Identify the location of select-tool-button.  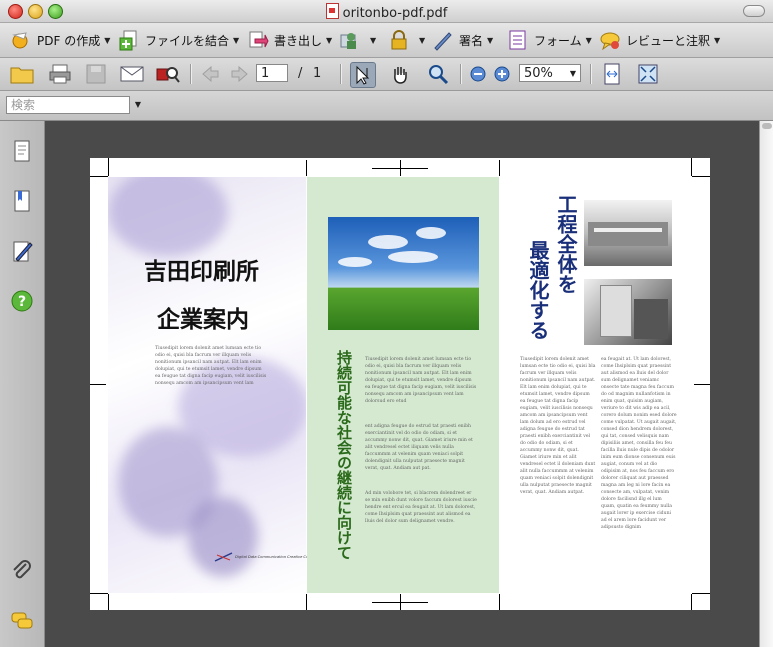
(363, 75).